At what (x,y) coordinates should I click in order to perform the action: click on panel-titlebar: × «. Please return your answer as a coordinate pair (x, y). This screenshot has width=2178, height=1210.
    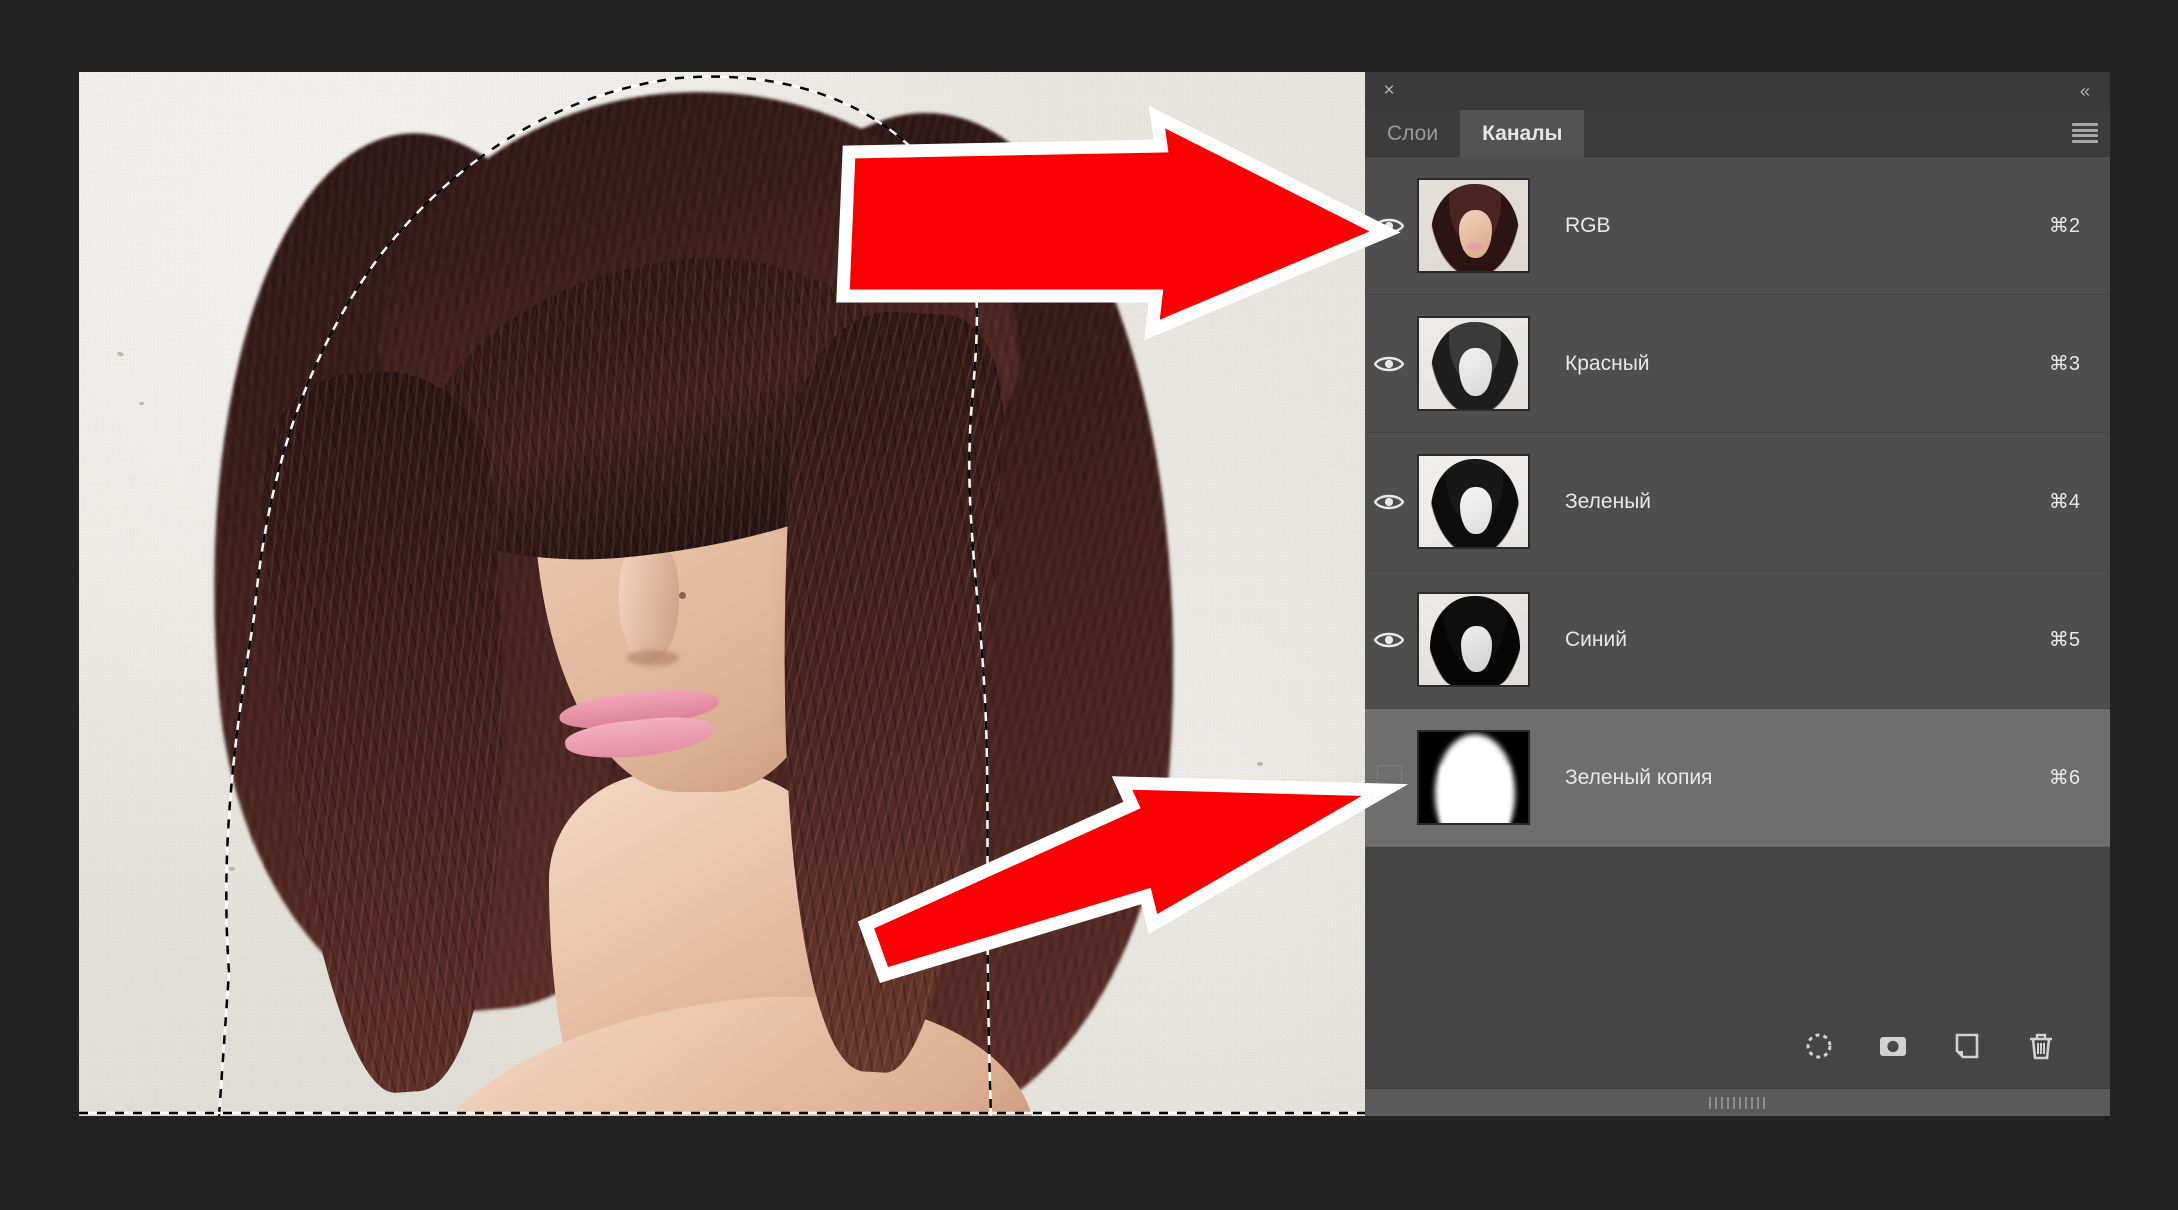
    Looking at the image, I should click on (1737, 91).